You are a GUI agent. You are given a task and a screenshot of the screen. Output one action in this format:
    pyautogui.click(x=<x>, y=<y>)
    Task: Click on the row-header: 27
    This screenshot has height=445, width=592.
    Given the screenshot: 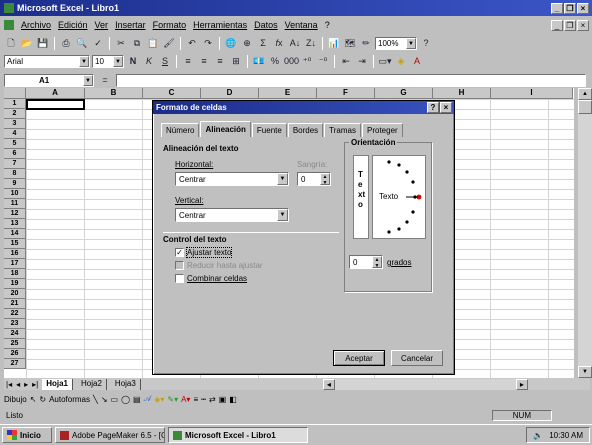 What is the action you would take?
    pyautogui.click(x=15, y=364)
    